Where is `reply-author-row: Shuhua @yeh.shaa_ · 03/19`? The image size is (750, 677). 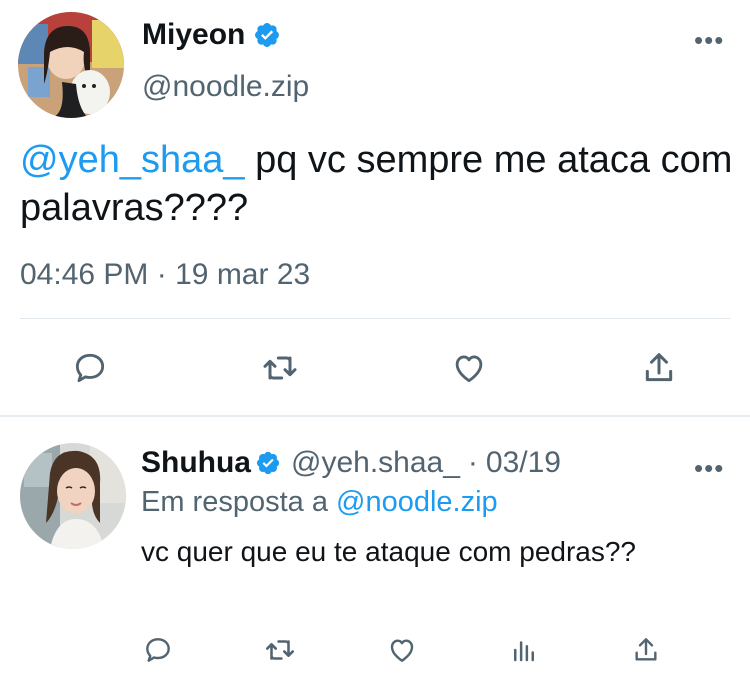 reply-author-row: Shuhua @yeh.shaa_ · 03/19 is located at coordinates (351, 463).